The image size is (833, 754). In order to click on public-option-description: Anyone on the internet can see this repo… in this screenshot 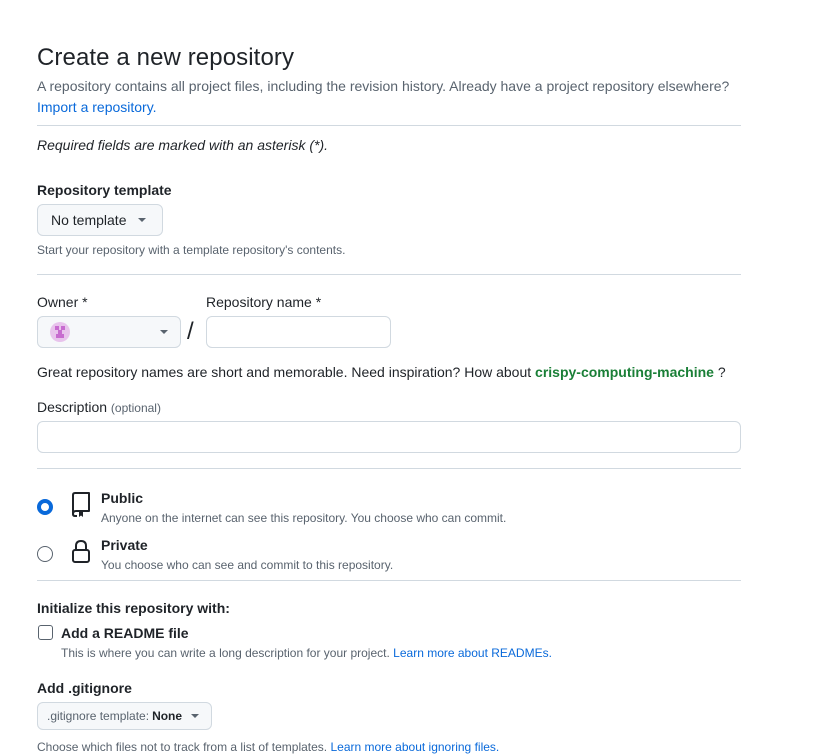, I will do `click(304, 518)`.